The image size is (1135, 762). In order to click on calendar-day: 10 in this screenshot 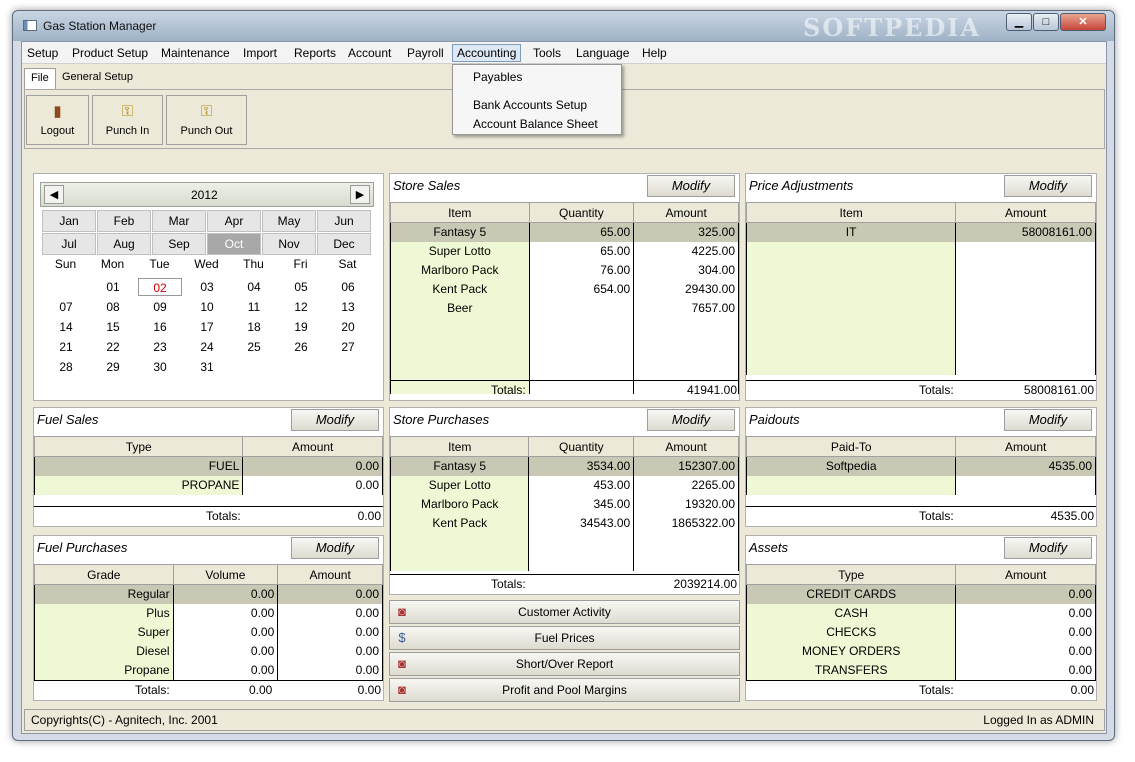, I will do `click(207, 307)`.